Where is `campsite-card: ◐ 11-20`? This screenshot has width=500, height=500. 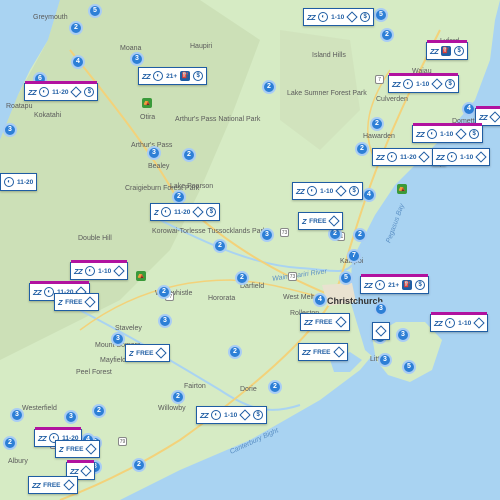
campsite-card: ◐ 11-20 is located at coordinates (19, 182).